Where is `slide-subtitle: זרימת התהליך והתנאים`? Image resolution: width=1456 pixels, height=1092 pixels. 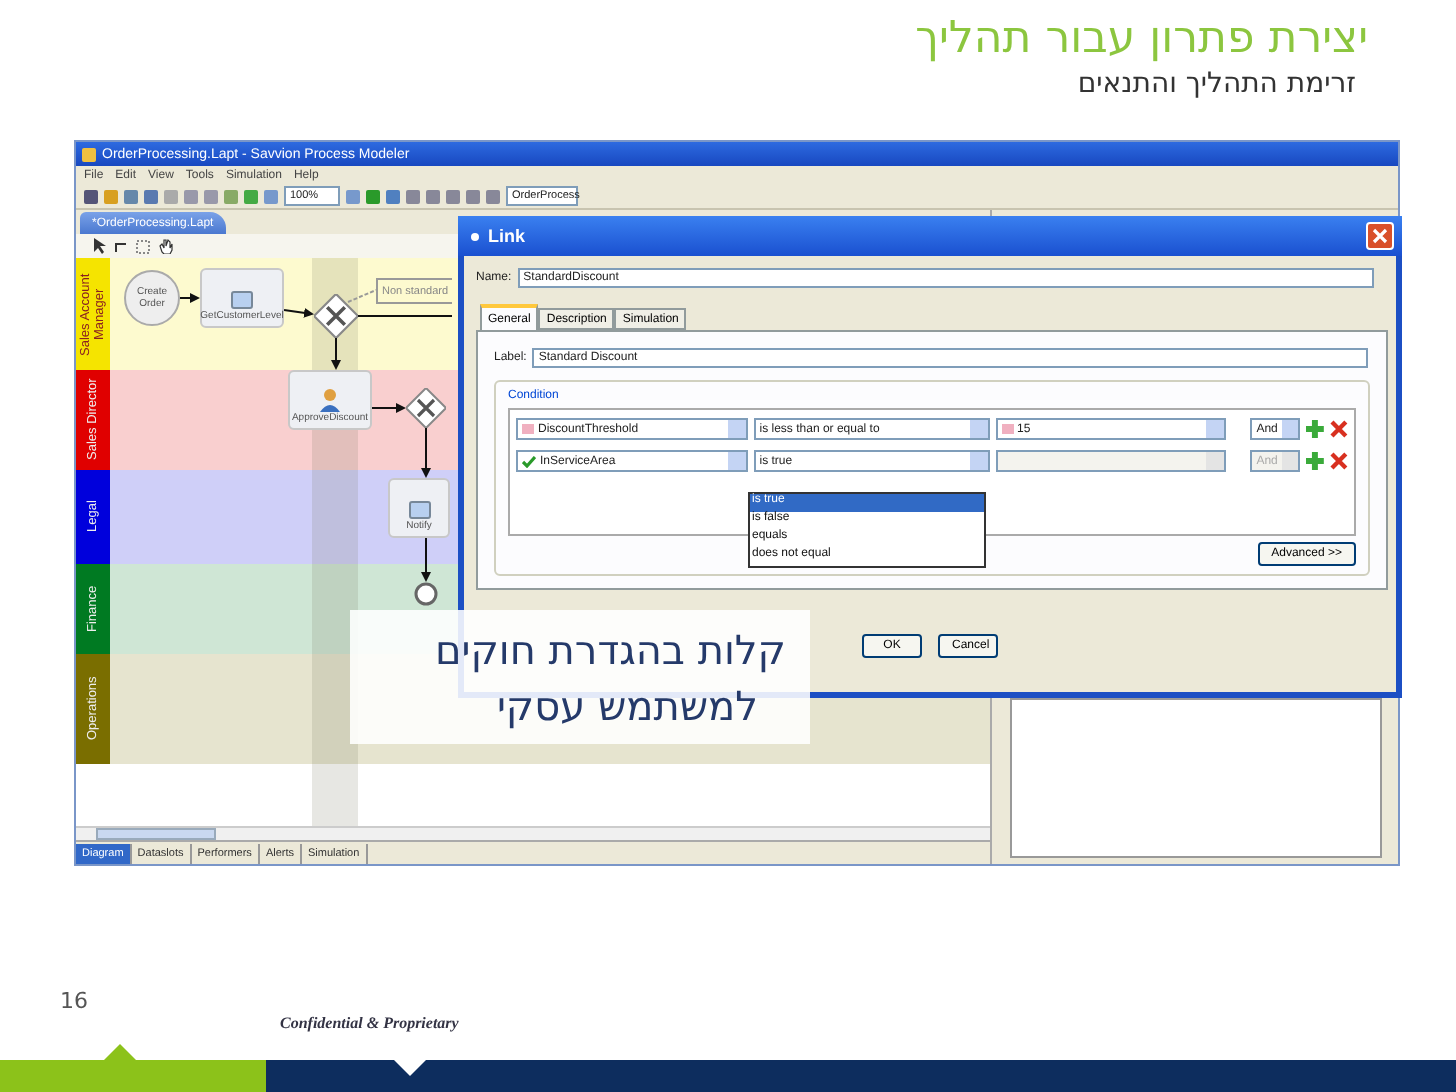
slide-subtitle: זרימת התהליך והתנאים is located at coordinates (1216, 85).